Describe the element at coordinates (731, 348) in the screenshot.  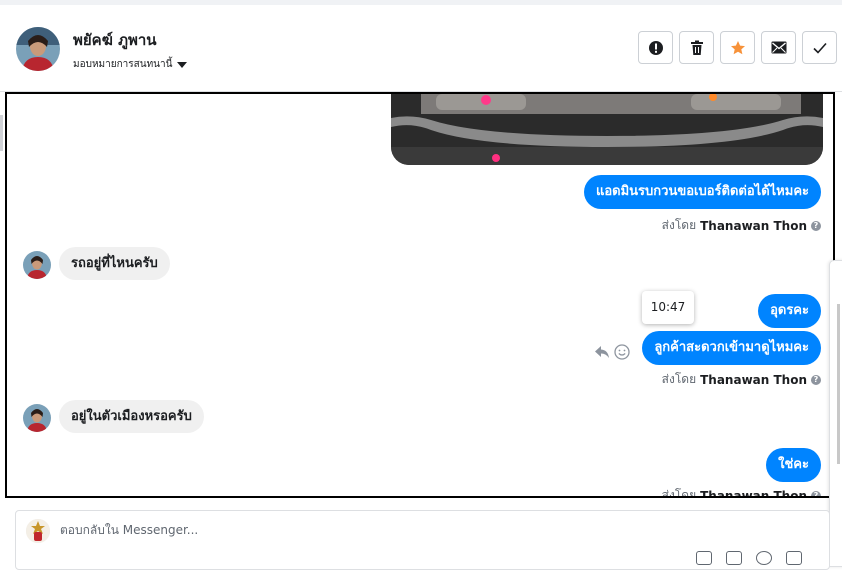
I see `outgoing-message: ลูกค้าสะดวกเข้ามาดูไหมคะ` at that location.